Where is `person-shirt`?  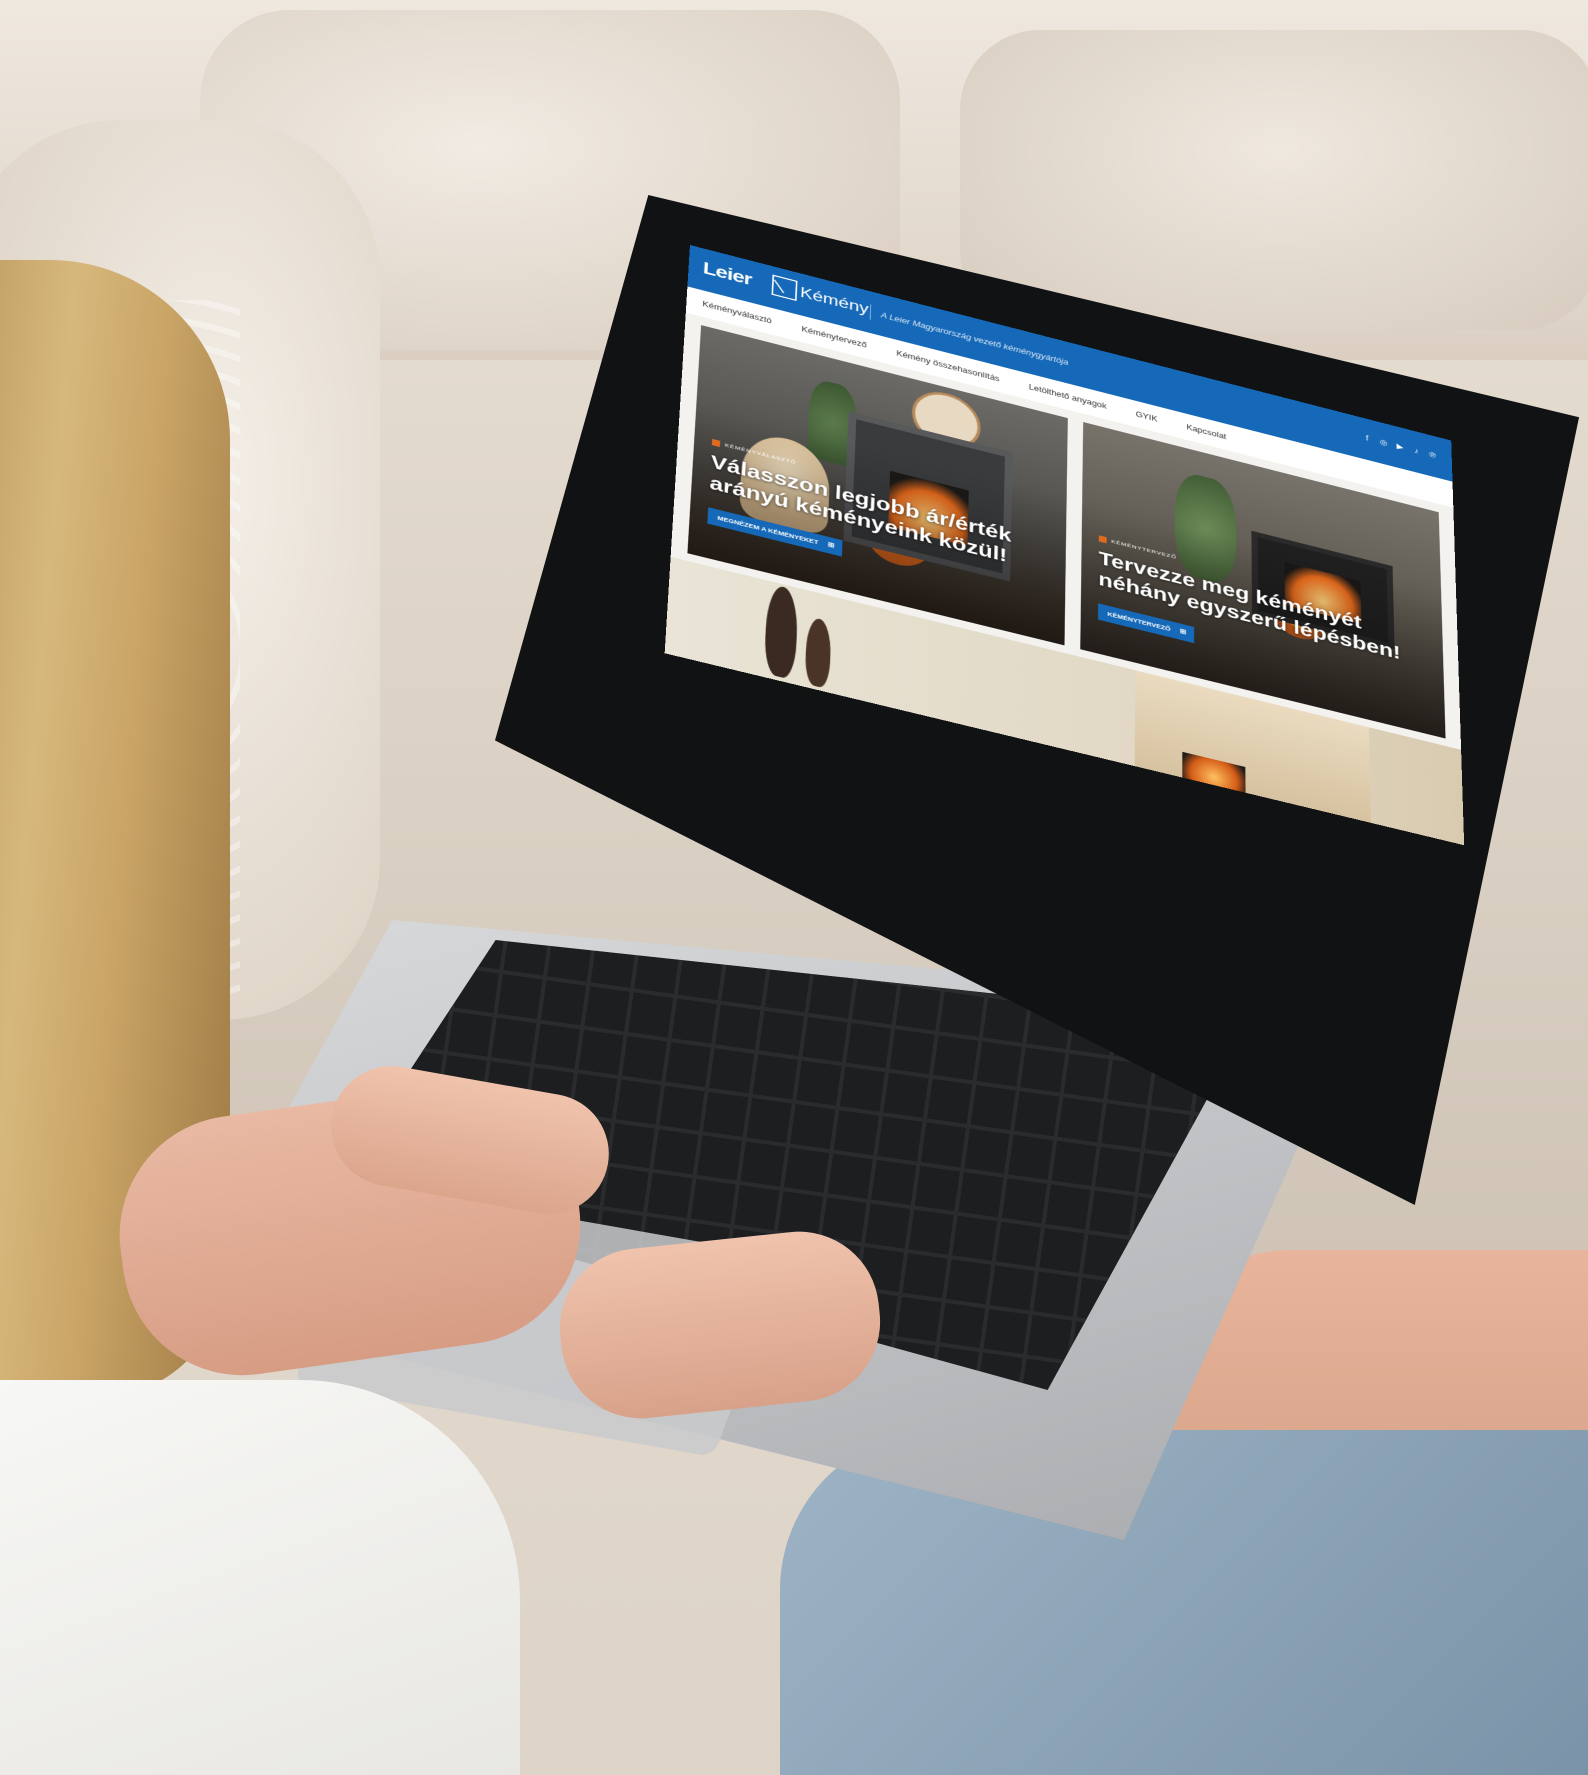 person-shirt is located at coordinates (260, 1577).